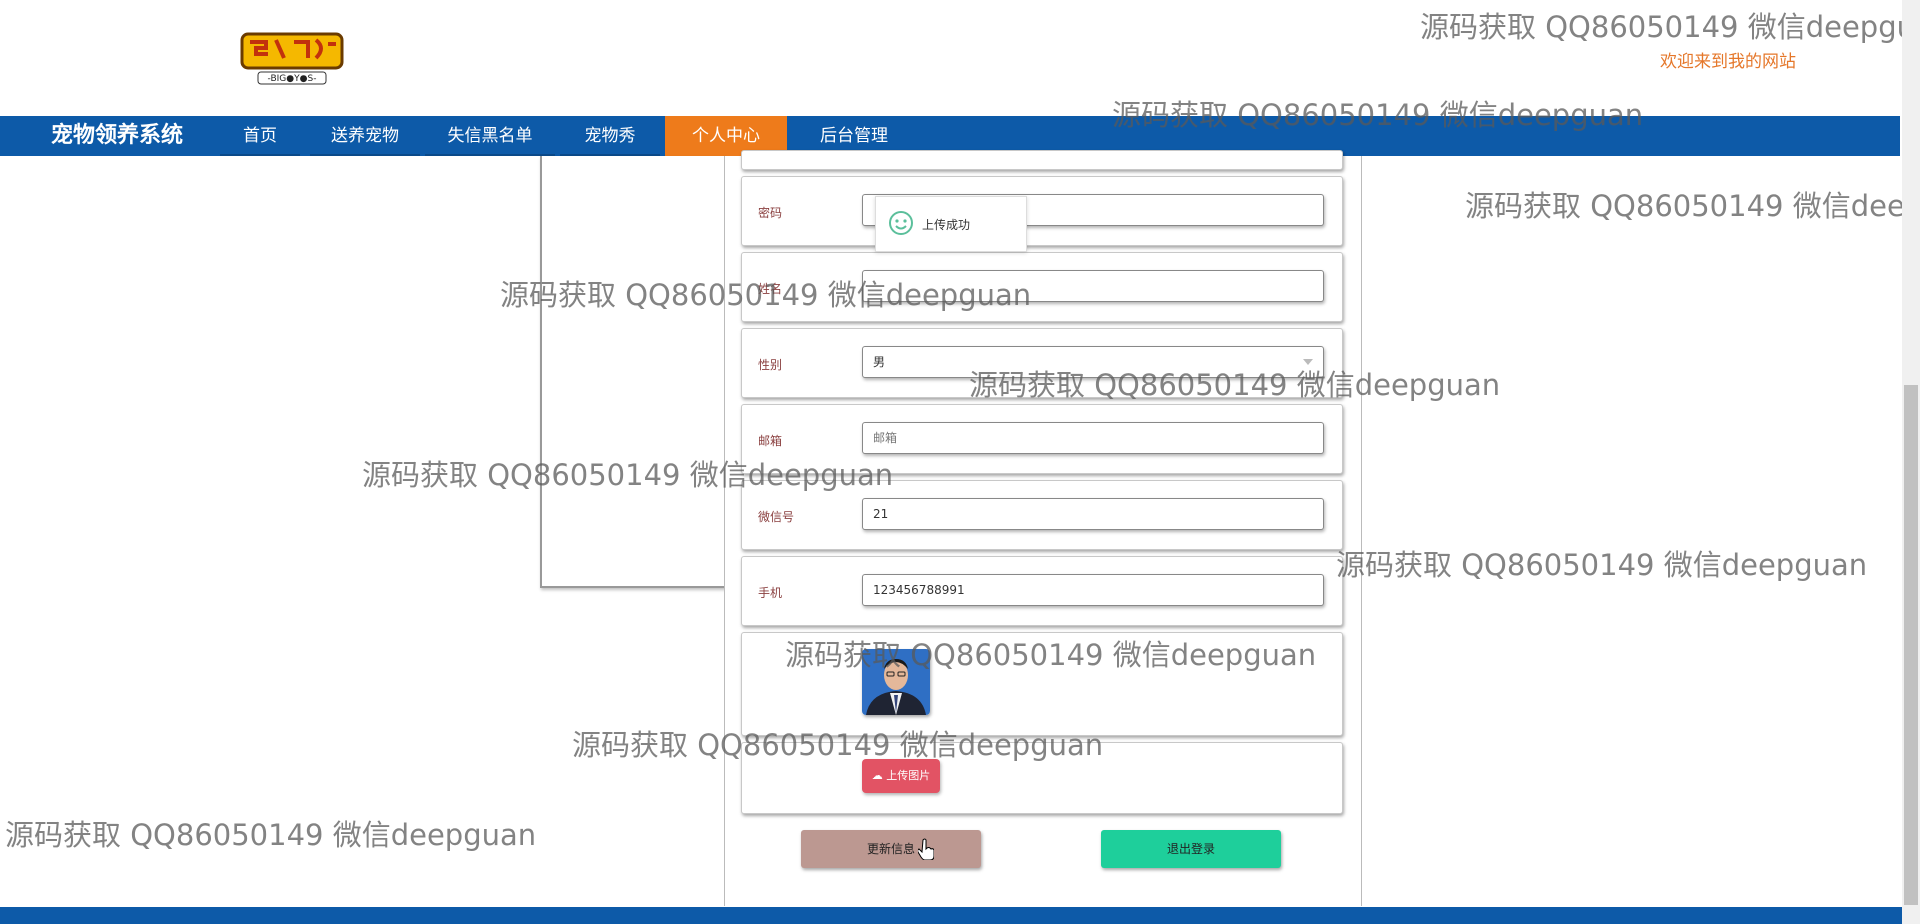 This screenshot has height=924, width=1920. I want to click on chevron-down-icon, so click(1308, 362).